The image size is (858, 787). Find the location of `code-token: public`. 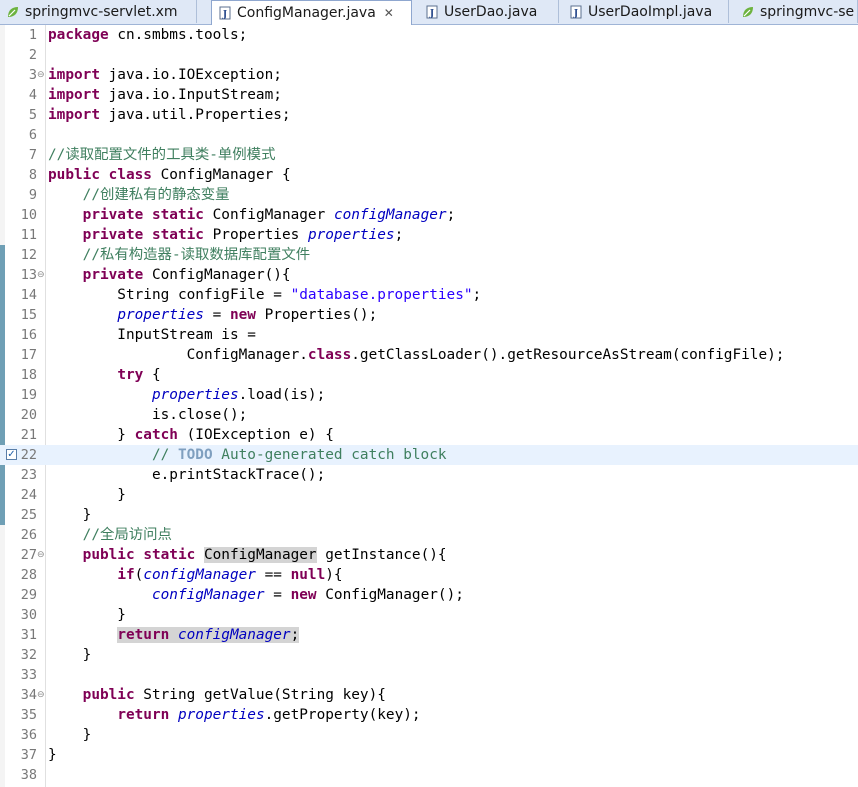

code-token: public is located at coordinates (74, 175).